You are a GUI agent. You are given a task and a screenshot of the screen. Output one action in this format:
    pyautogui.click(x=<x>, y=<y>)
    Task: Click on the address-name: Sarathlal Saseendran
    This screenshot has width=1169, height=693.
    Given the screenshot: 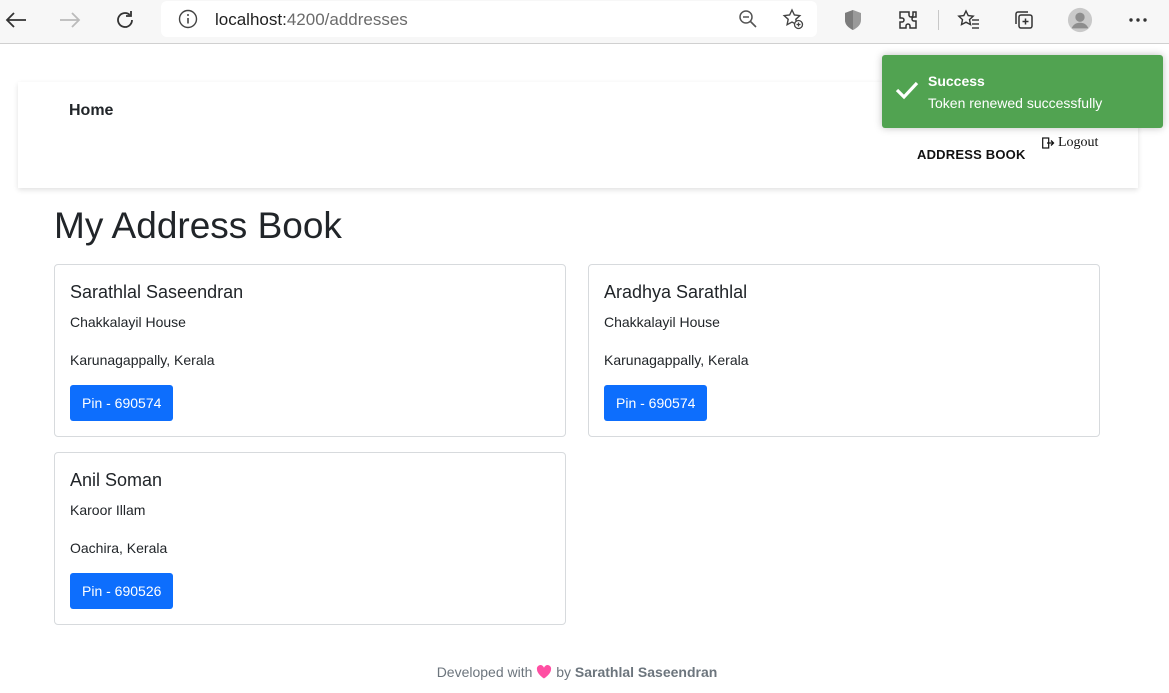 What is the action you would take?
    pyautogui.click(x=157, y=292)
    